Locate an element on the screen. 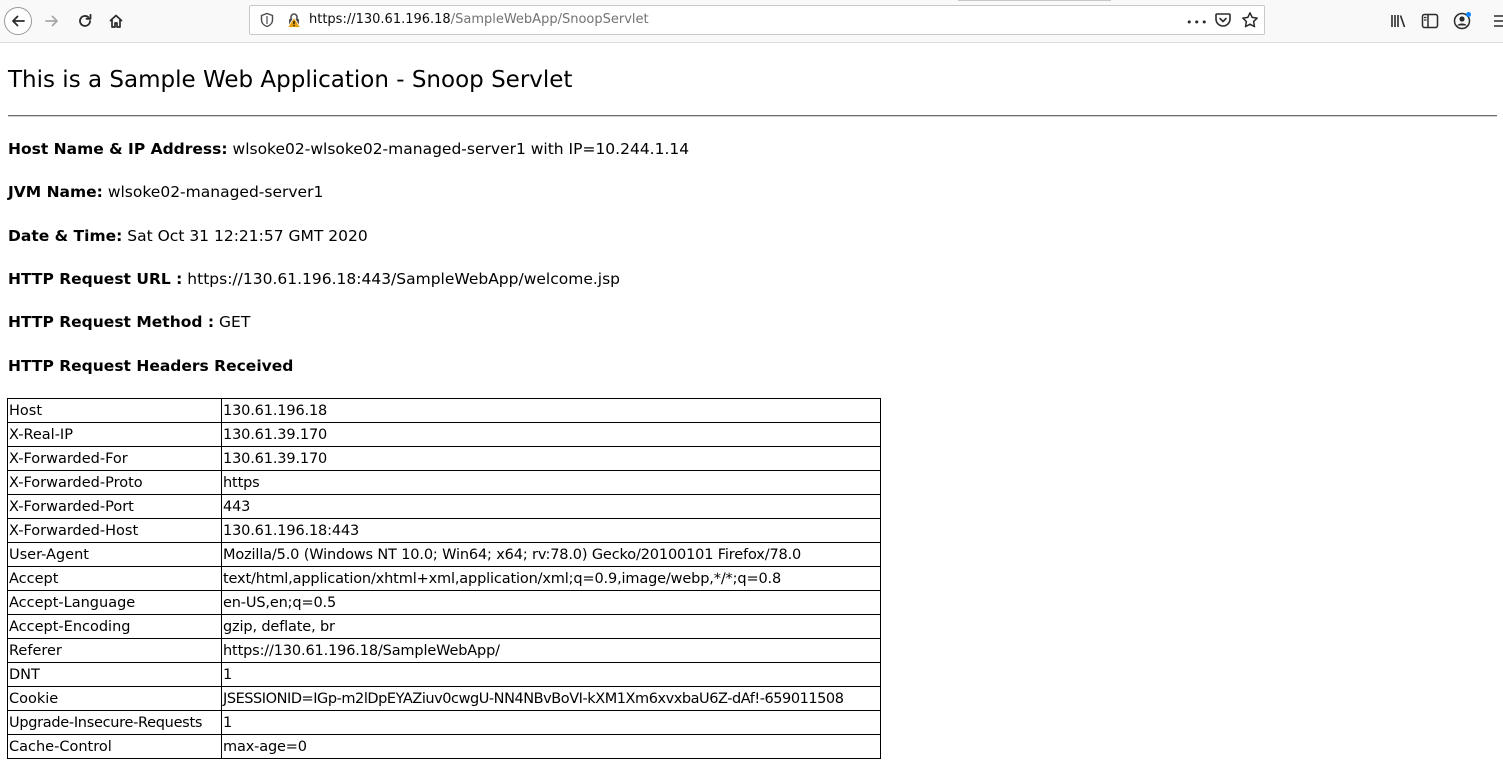  back-button is located at coordinates (18, 21).